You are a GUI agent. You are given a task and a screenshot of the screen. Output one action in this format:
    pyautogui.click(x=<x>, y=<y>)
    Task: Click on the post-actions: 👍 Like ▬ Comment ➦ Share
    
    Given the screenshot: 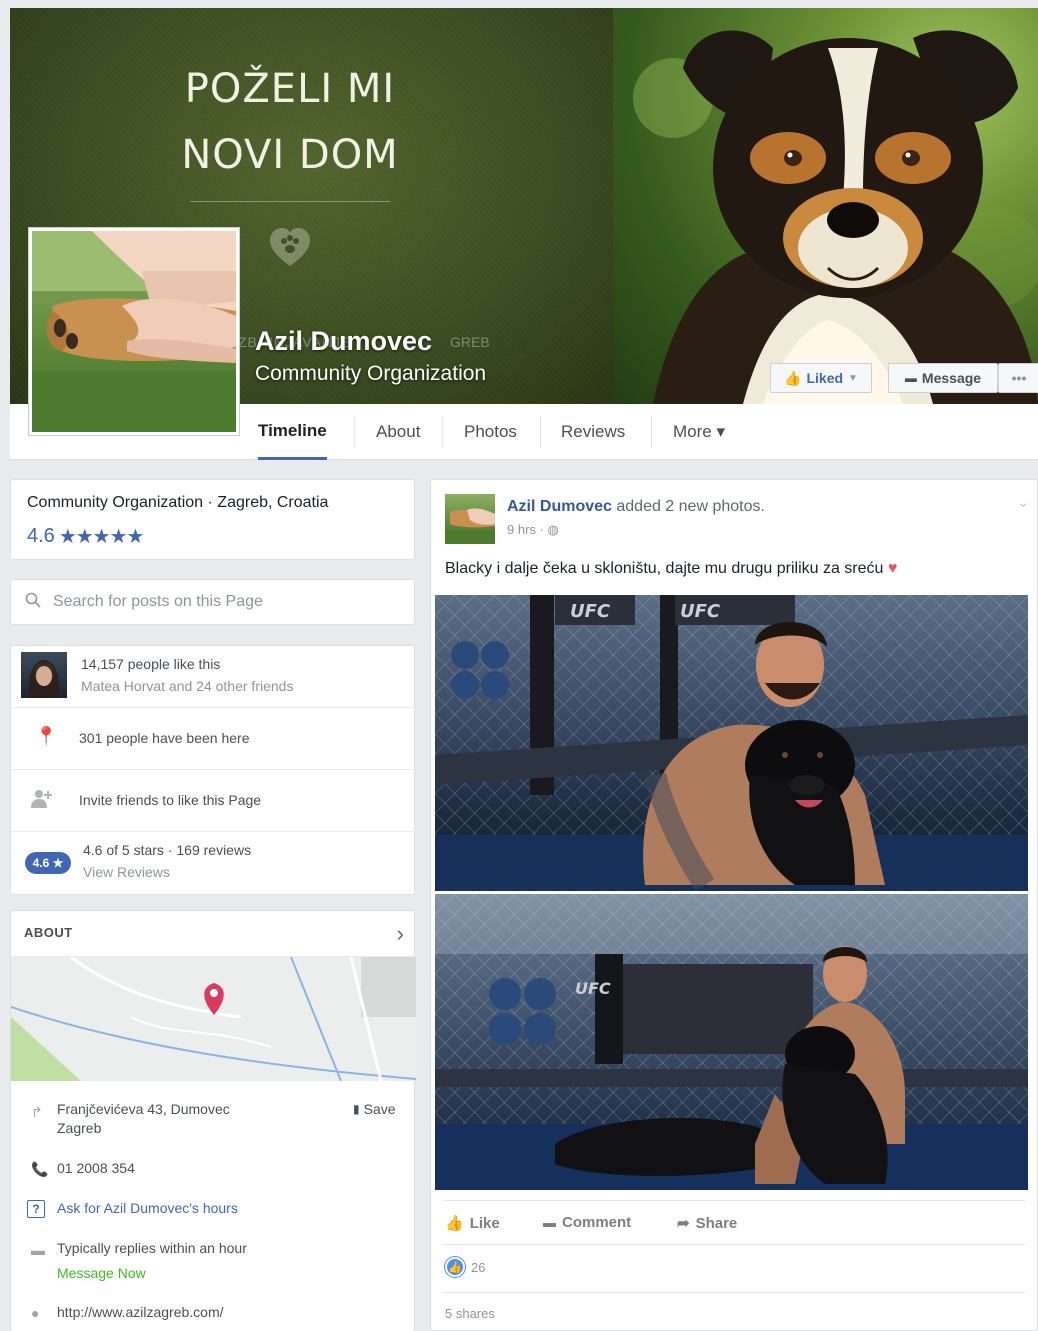 What is the action you would take?
    pyautogui.click(x=734, y=1225)
    